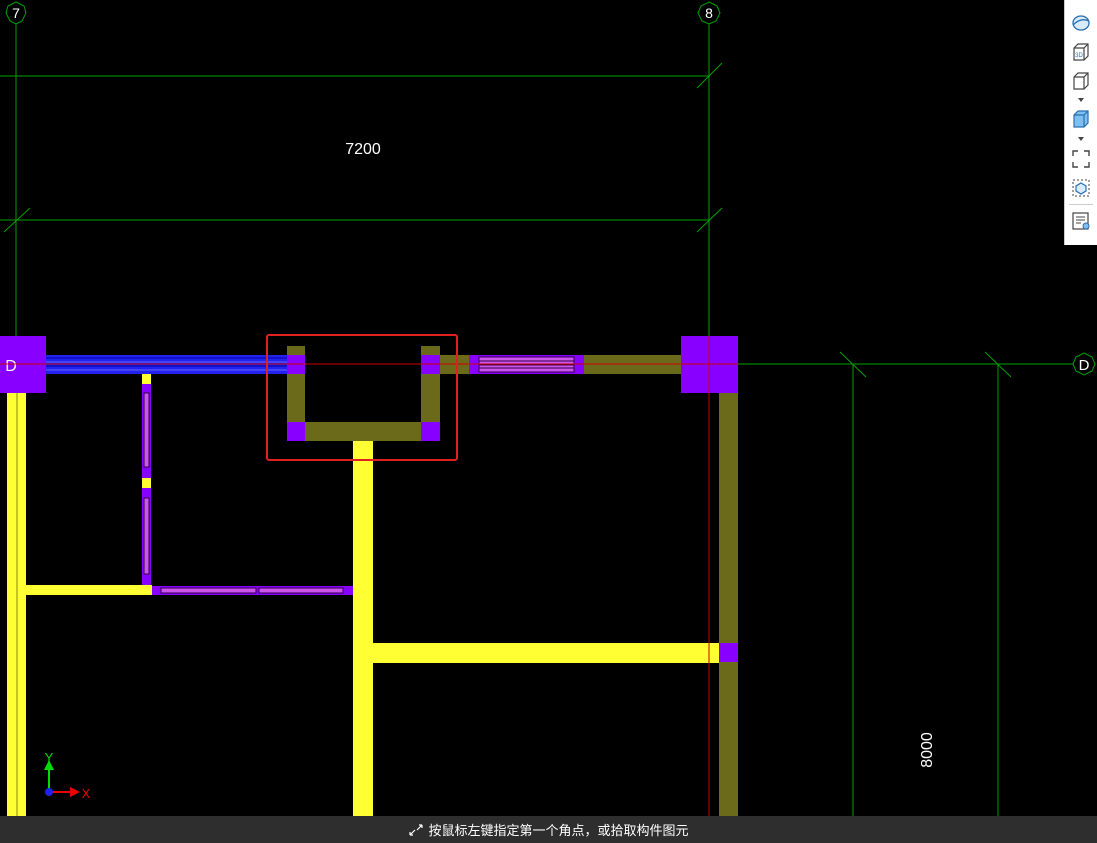 Image resolution: width=1097 pixels, height=843 pixels. I want to click on ucs-icon: Y X, so click(67, 775).